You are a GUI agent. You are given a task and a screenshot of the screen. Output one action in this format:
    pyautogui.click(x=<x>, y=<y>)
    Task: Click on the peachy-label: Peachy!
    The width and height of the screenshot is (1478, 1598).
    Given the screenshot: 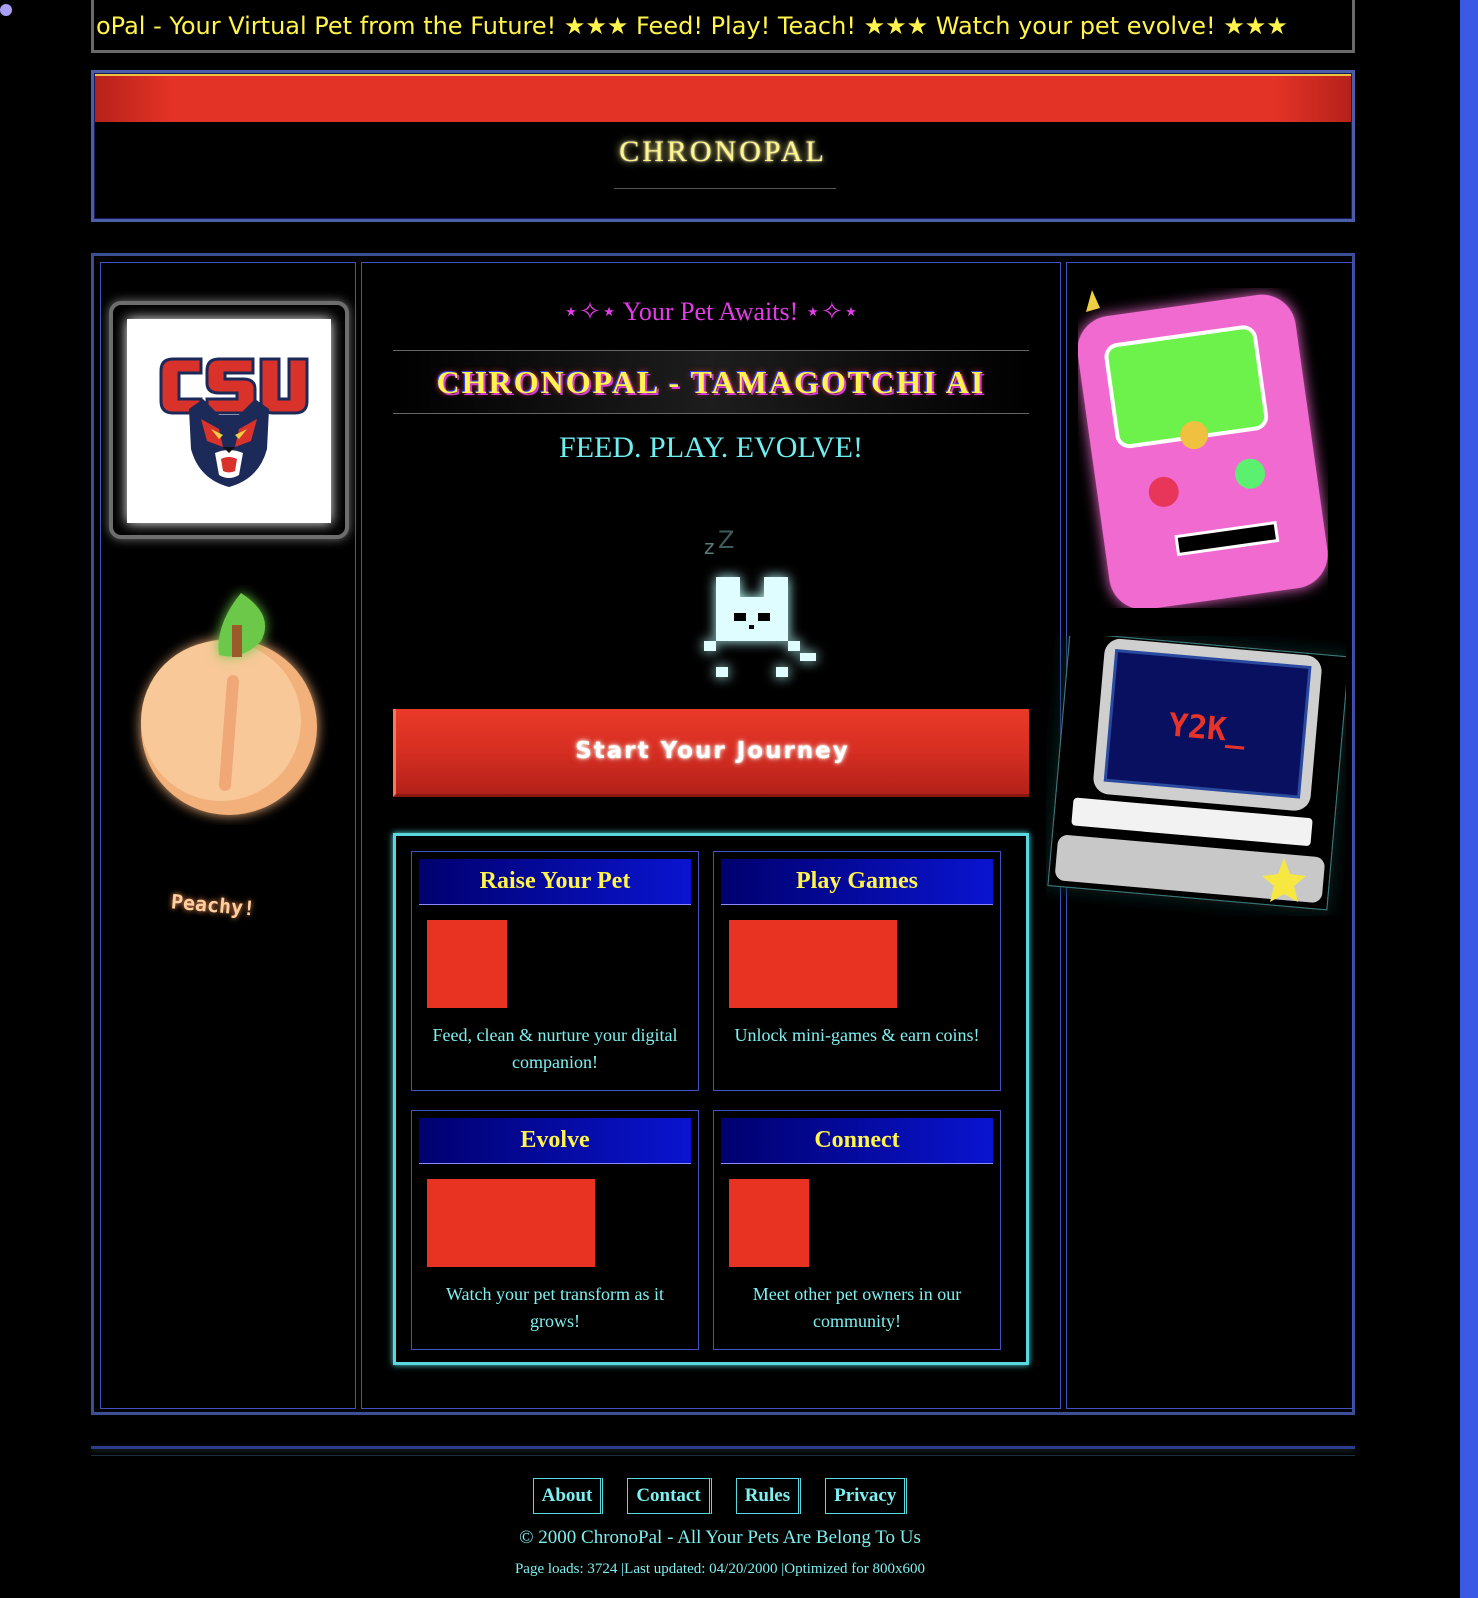 What is the action you would take?
    pyautogui.click(x=213, y=905)
    